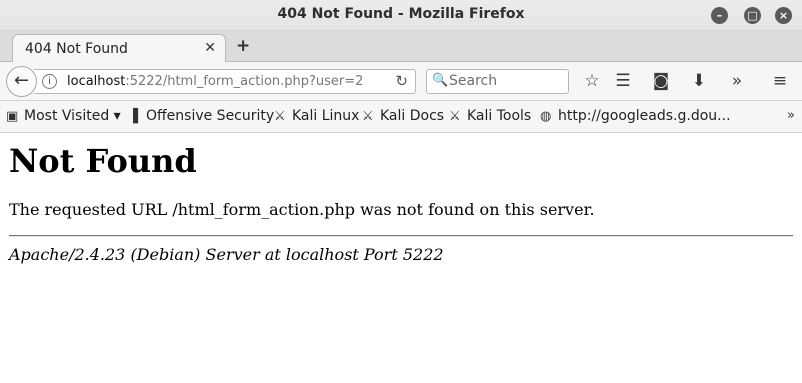 The height and width of the screenshot is (383, 802). What do you see at coordinates (719, 15) in the screenshot?
I see `minimize-button: –` at bounding box center [719, 15].